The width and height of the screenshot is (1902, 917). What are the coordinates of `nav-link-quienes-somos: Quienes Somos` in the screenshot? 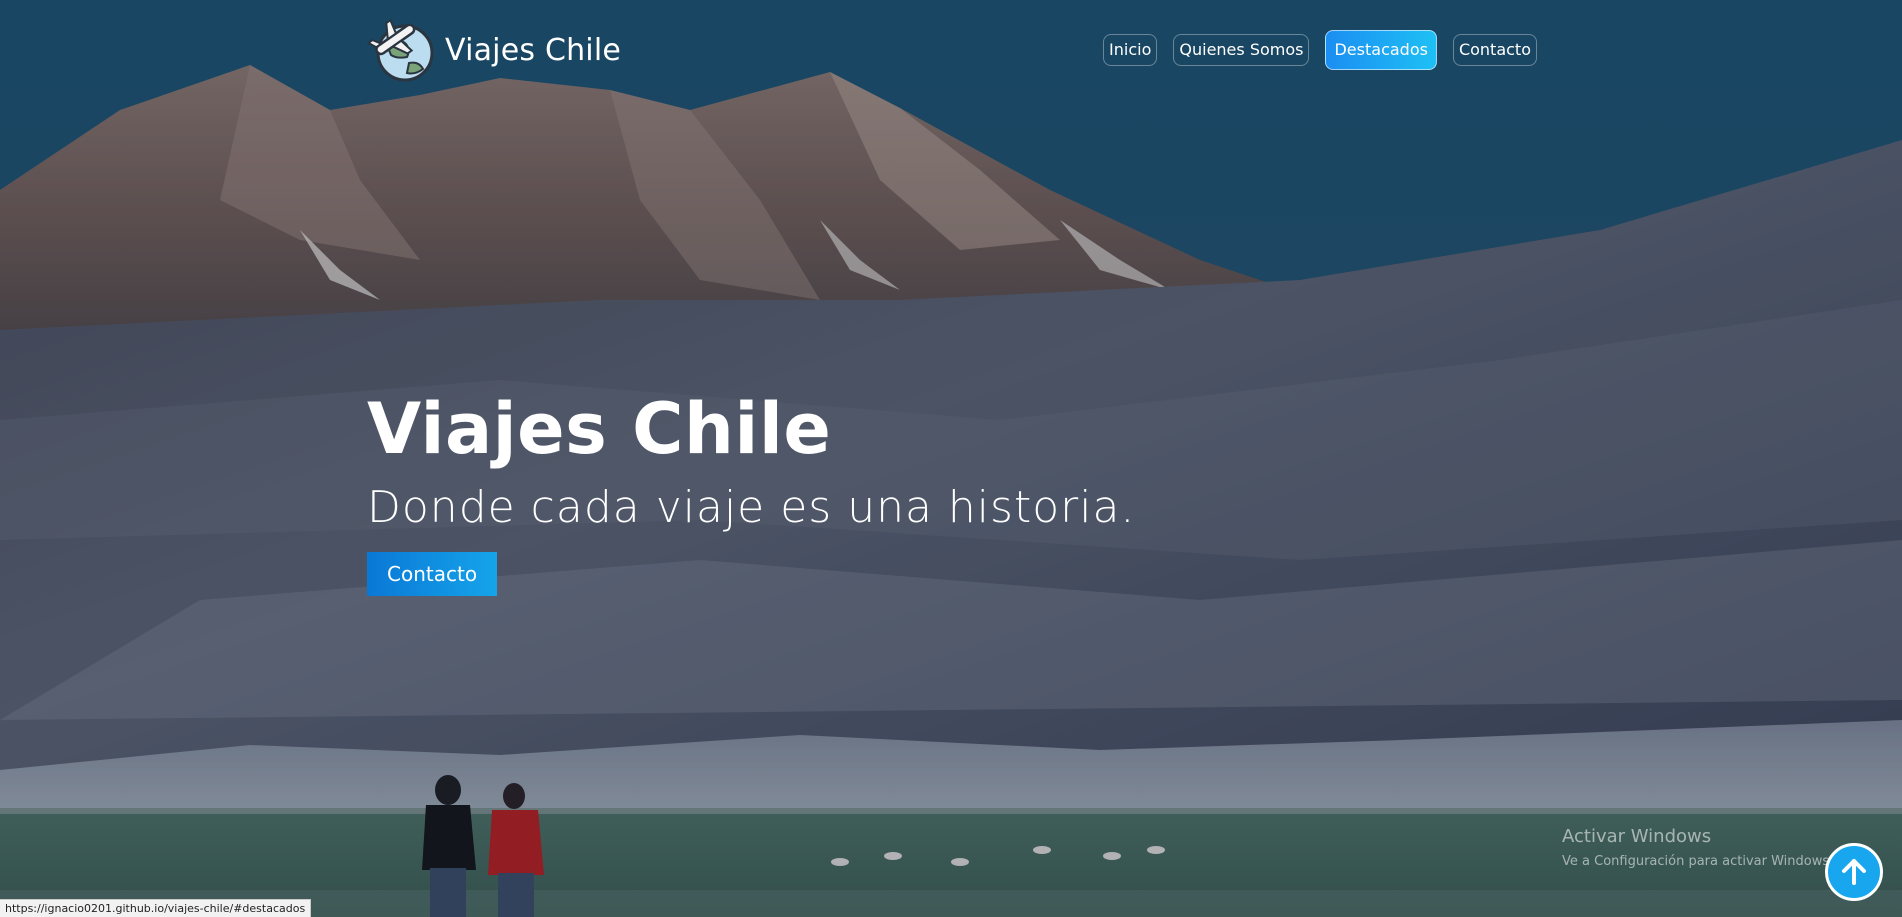 It's located at (1241, 50).